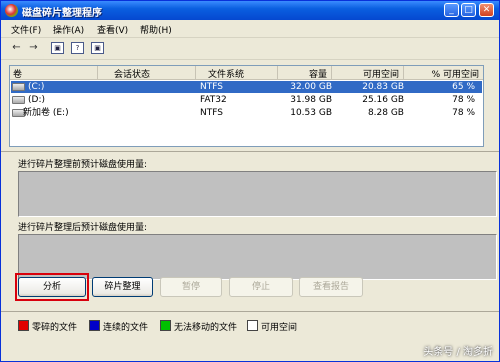  What do you see at coordinates (331, 287) in the screenshot?
I see `view-report-button: 查看报告` at bounding box center [331, 287].